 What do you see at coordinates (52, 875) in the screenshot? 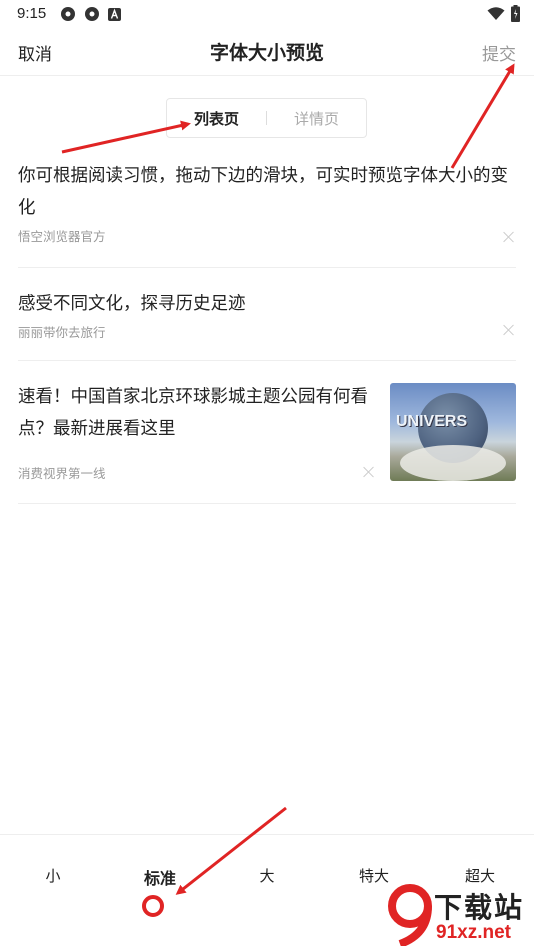
I see `size-small: 小` at bounding box center [52, 875].